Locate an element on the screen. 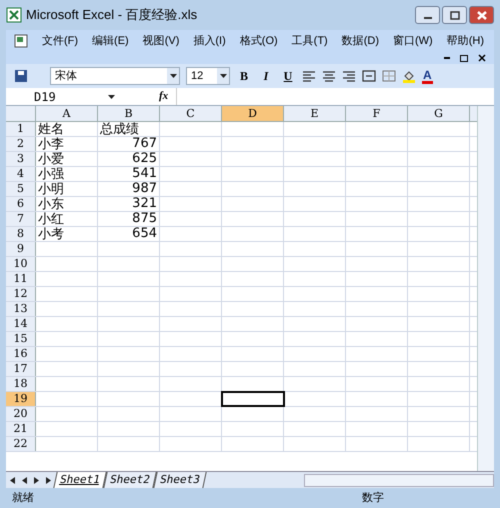  table-cell: 小明 is located at coordinates (67, 189).